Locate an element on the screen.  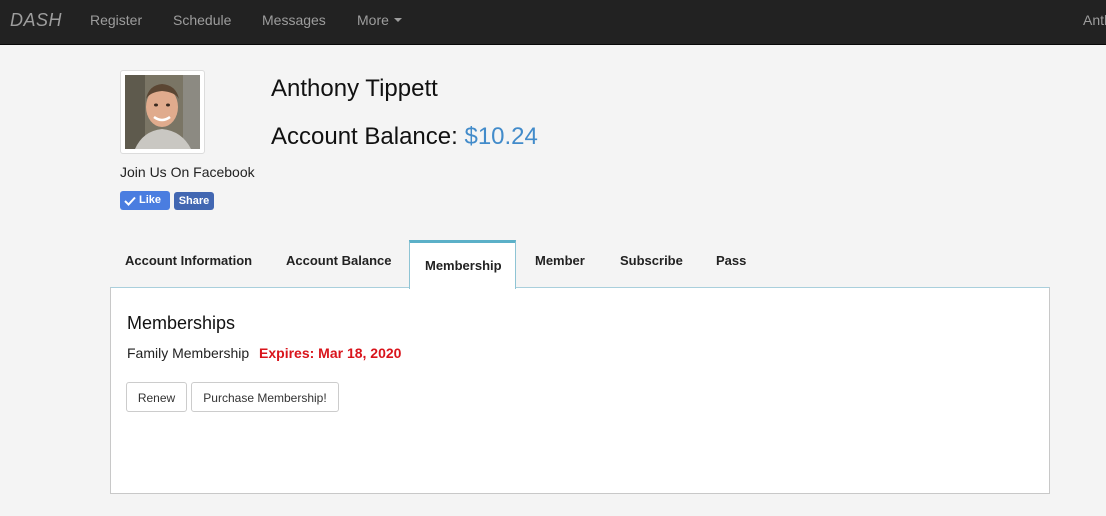
avatar-photo is located at coordinates (162, 112).